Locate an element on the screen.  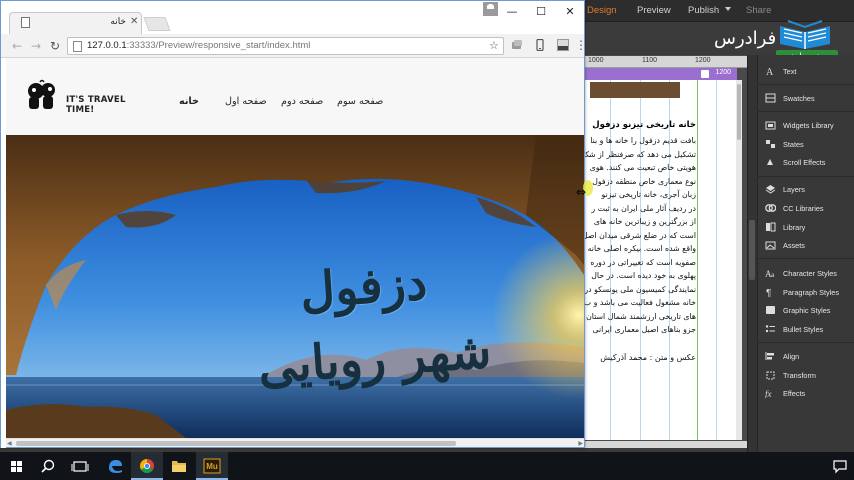
panel-item-align: Align is located at coordinates (782, 356).